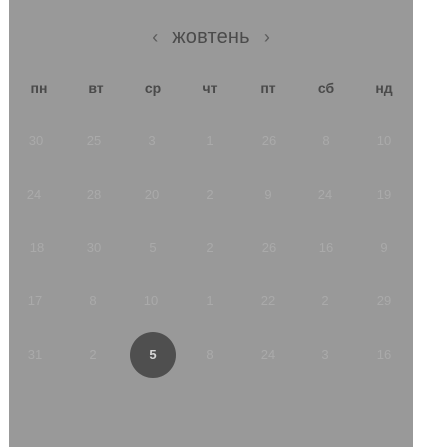 The width and height of the screenshot is (438, 447). I want to click on calendar-day: 31, so click(35, 355).